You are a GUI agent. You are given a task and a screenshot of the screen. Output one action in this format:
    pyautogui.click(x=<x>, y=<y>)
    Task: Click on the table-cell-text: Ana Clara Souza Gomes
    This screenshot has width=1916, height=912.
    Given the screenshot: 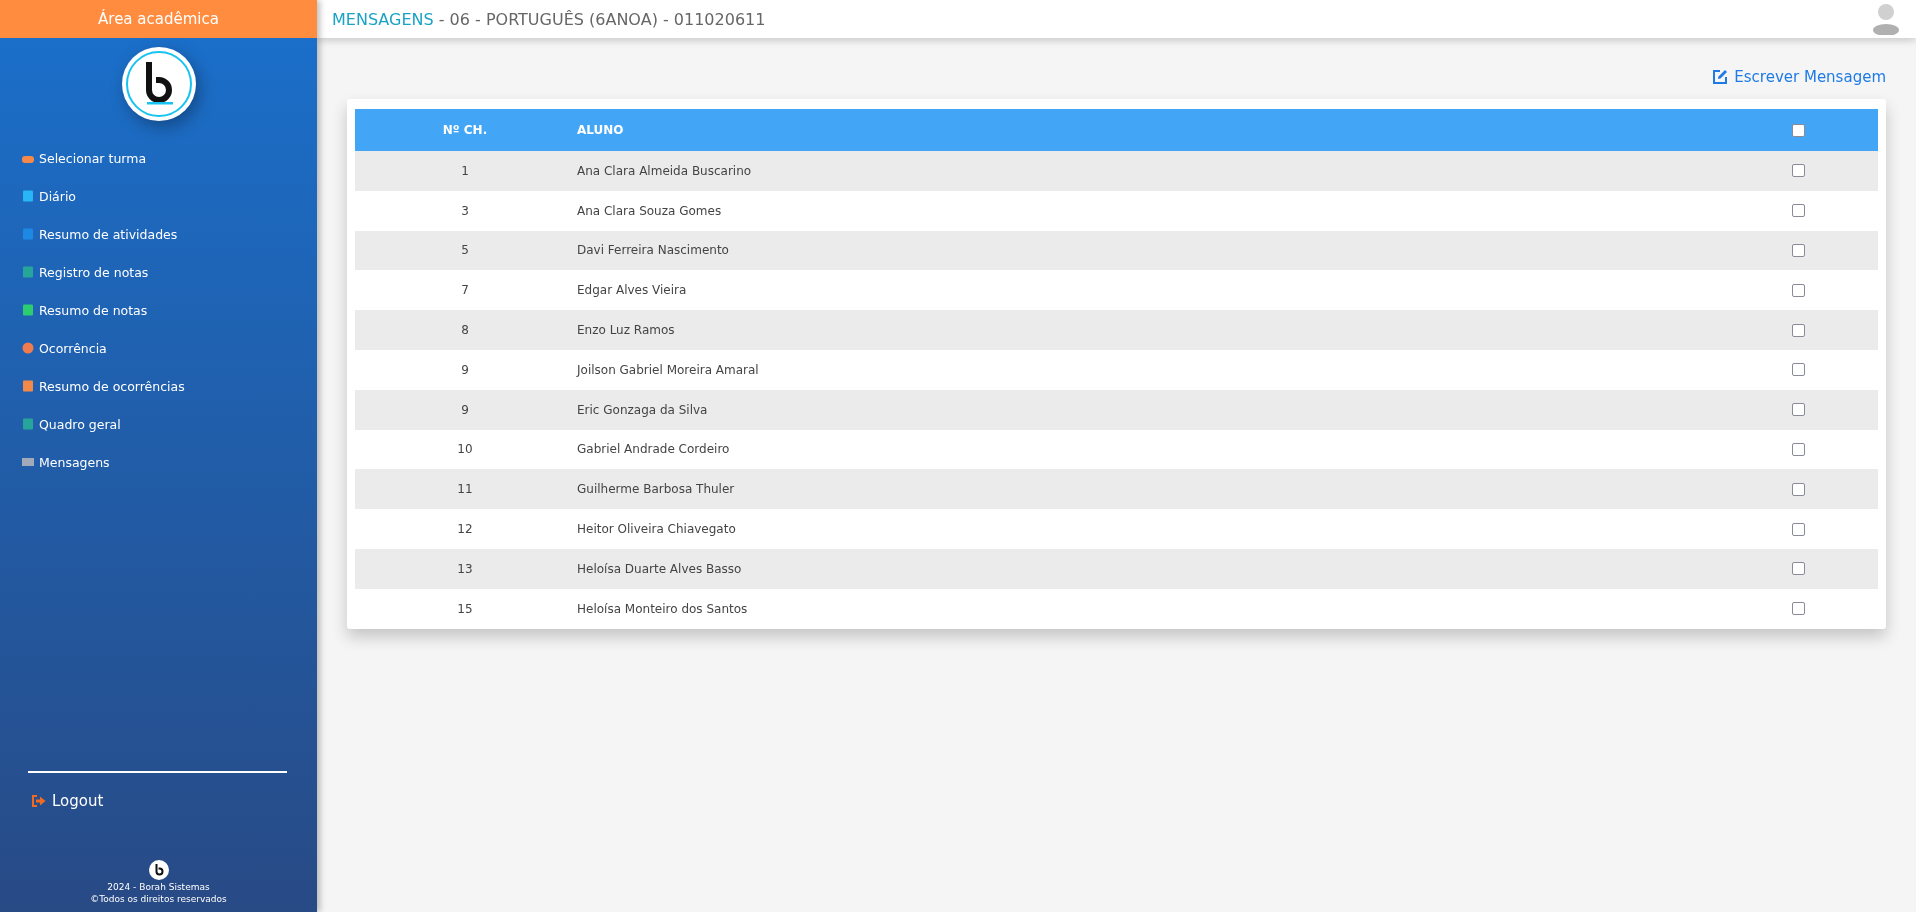 What is the action you would take?
    pyautogui.click(x=649, y=210)
    